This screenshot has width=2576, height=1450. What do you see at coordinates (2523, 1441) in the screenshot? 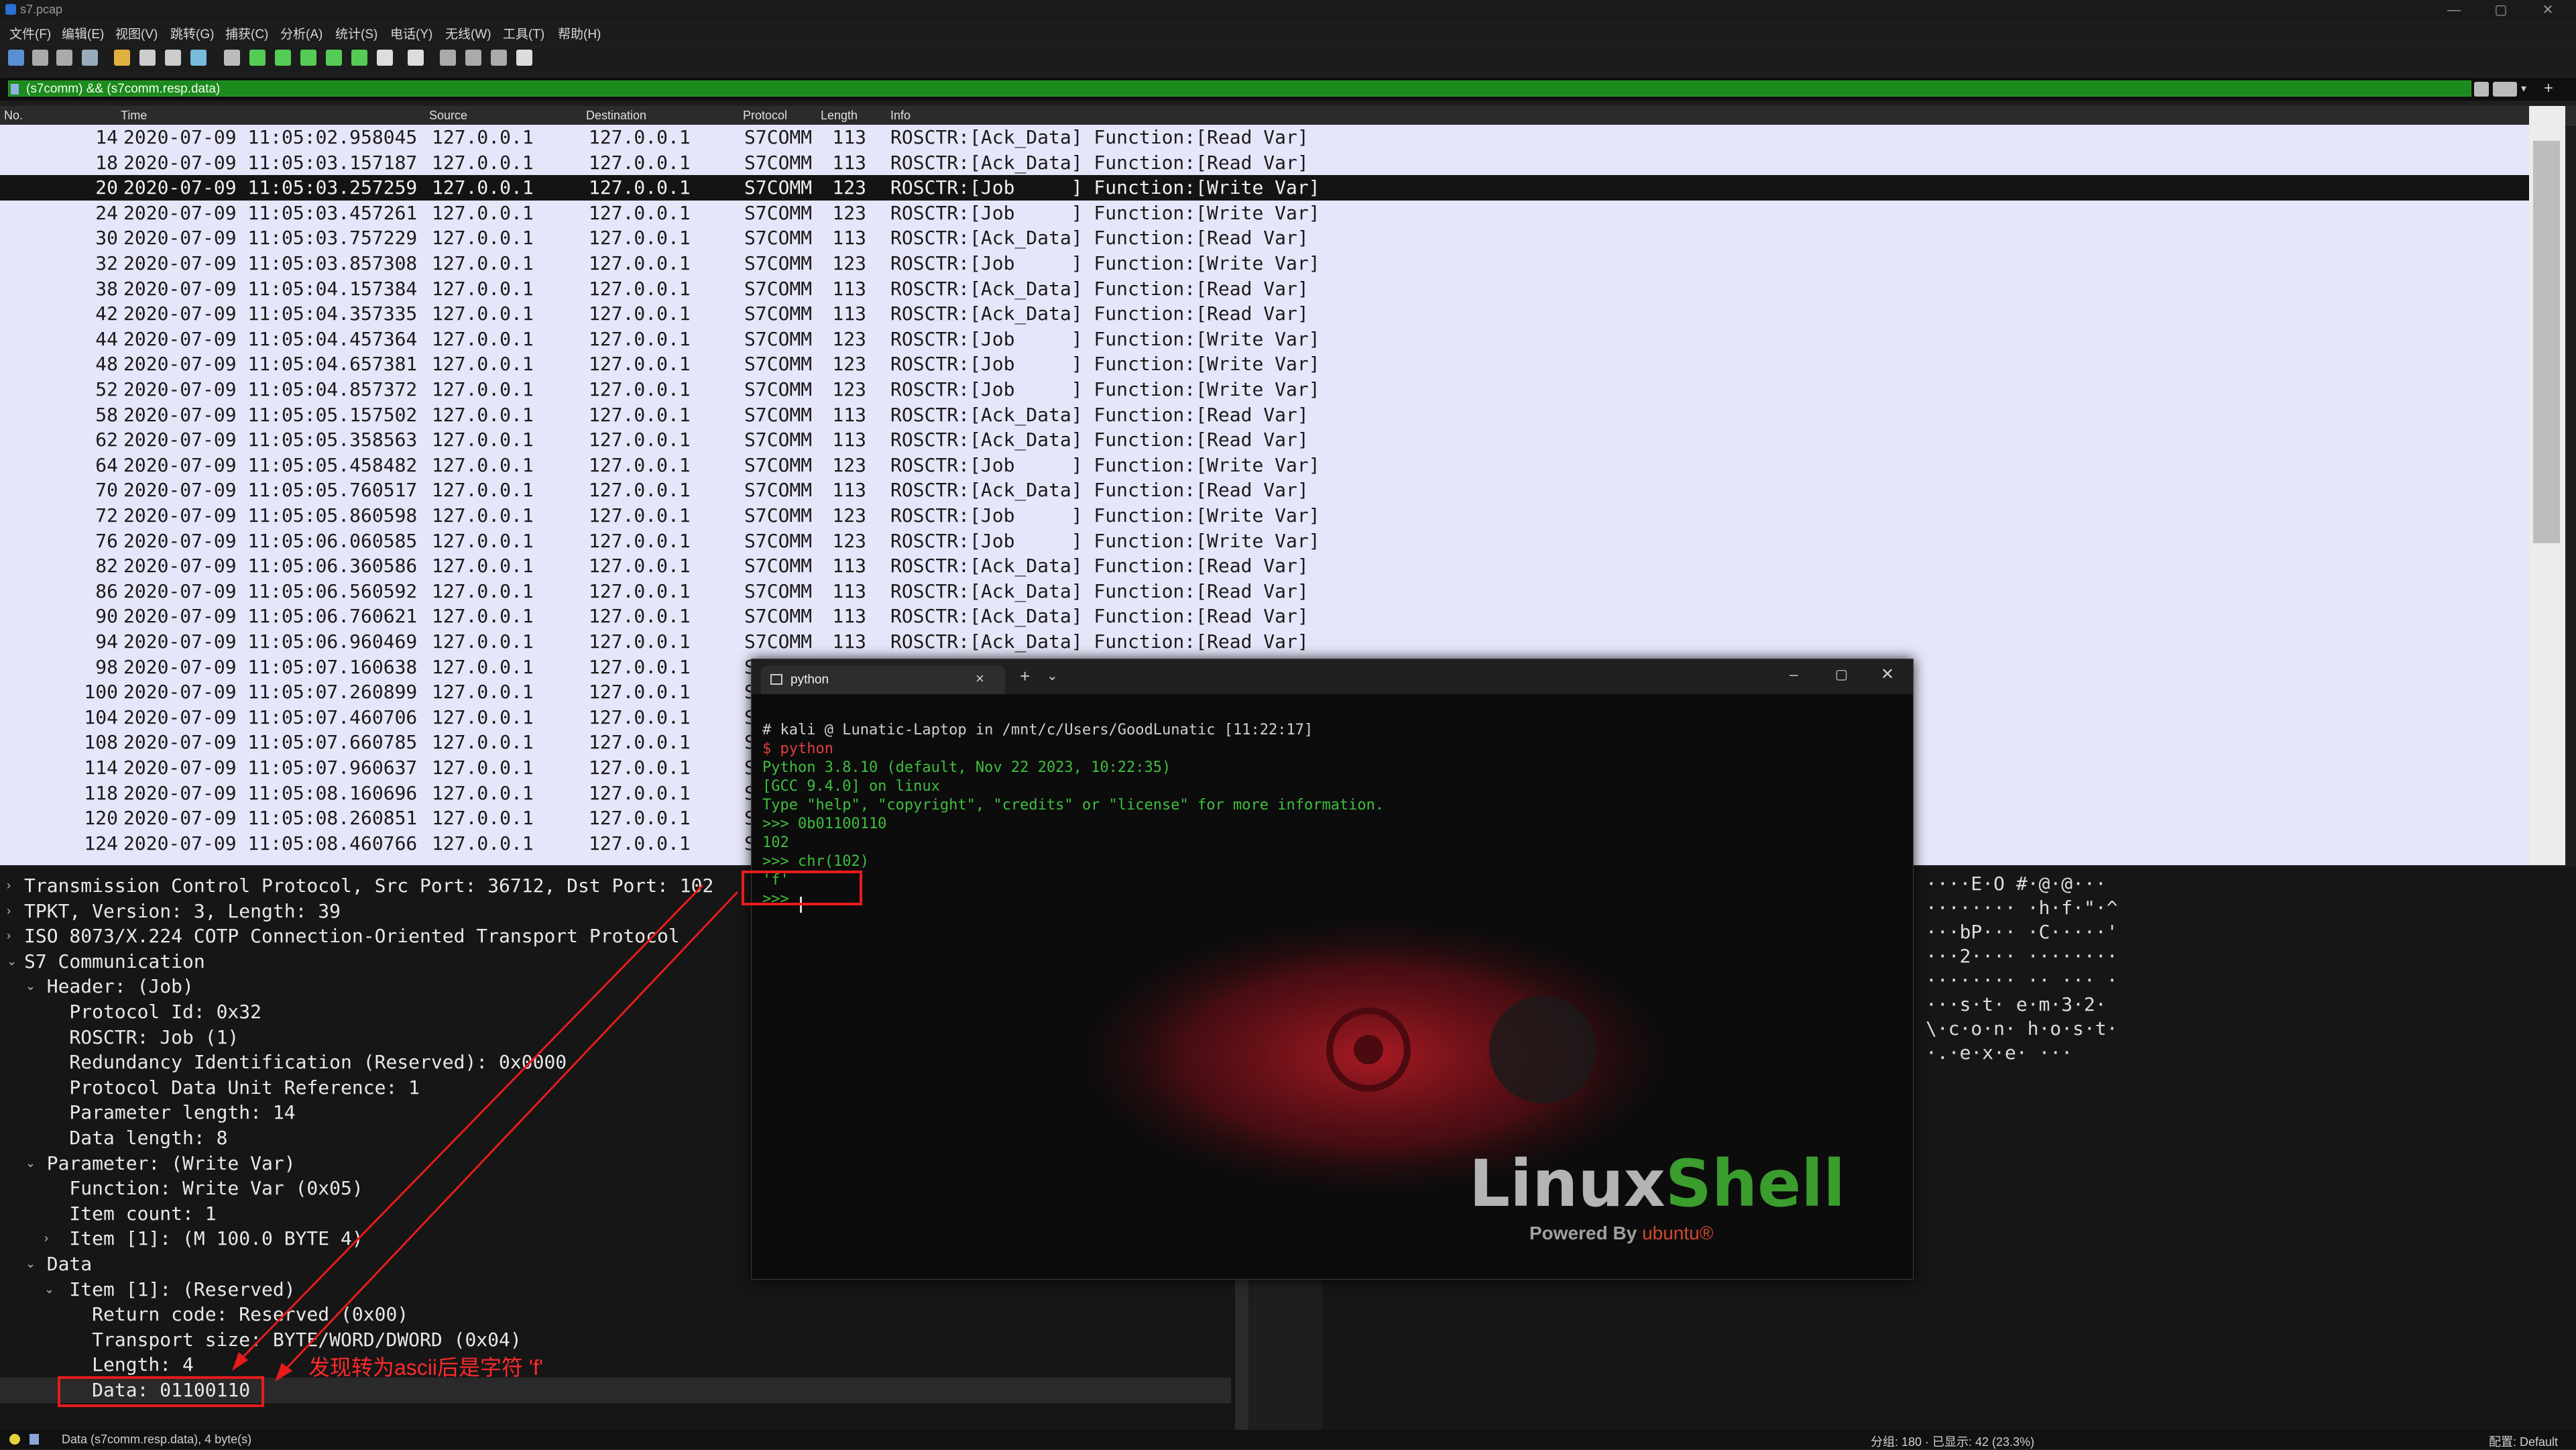
I see `status-profile: 配置: Default` at bounding box center [2523, 1441].